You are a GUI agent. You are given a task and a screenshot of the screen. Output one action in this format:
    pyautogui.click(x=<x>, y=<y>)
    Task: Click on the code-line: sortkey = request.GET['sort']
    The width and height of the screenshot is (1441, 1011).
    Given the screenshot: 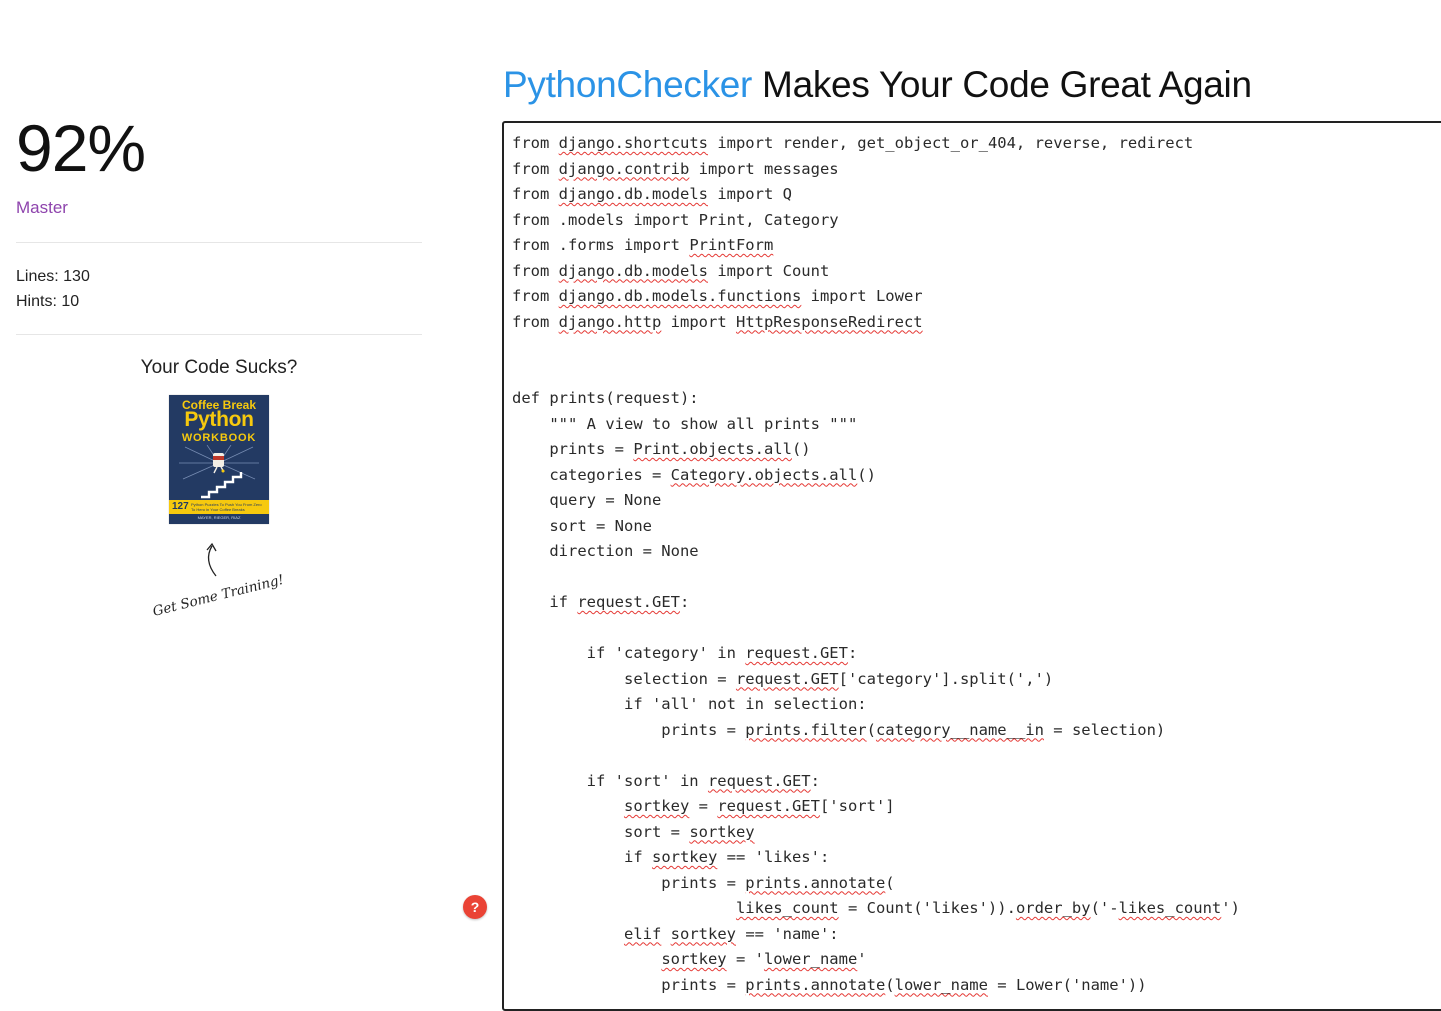 What is the action you would take?
    pyautogui.click(x=976, y=807)
    